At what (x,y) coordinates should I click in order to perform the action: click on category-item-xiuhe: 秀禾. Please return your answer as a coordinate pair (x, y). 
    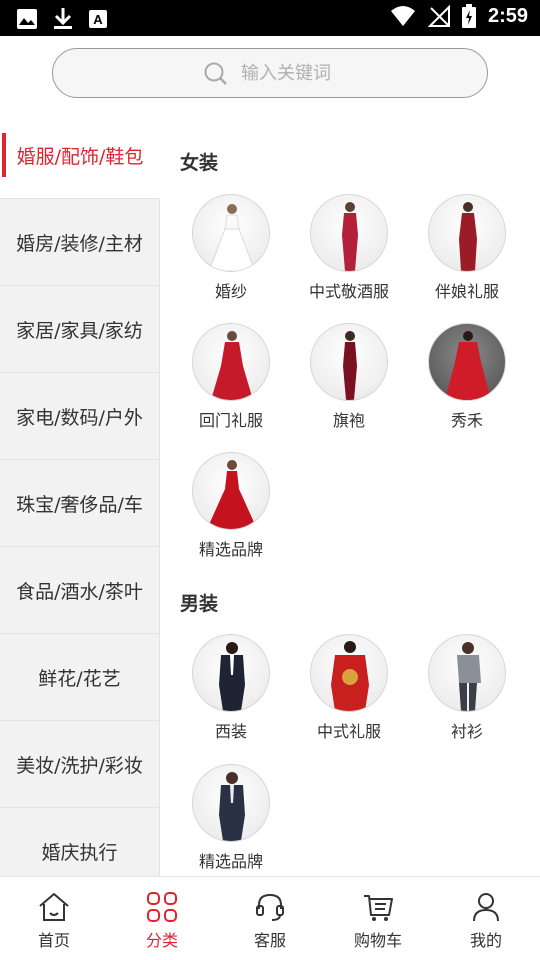
    Looking at the image, I should click on (467, 377).